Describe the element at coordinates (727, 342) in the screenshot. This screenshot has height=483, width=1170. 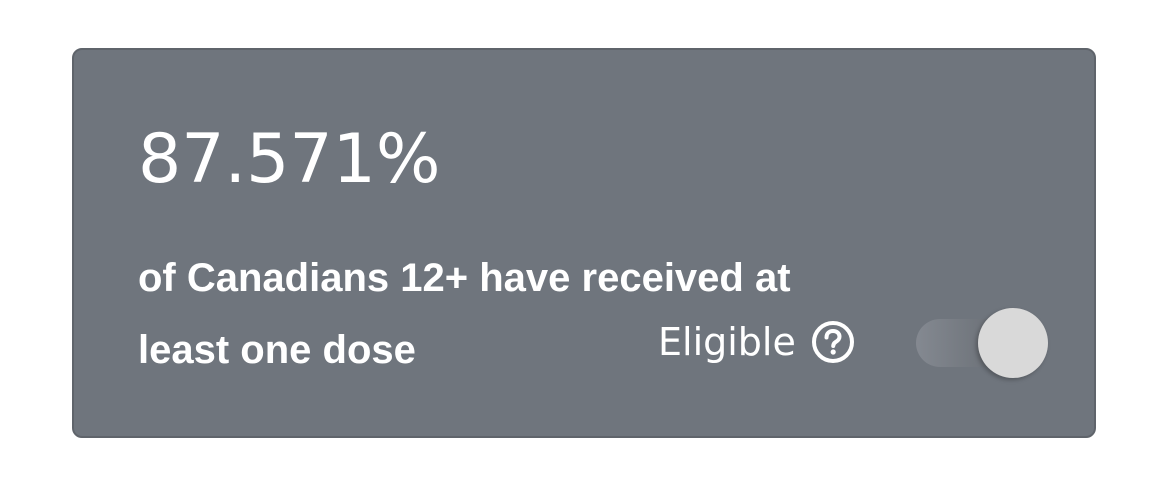
I see `eligible-label: Eligible` at that location.